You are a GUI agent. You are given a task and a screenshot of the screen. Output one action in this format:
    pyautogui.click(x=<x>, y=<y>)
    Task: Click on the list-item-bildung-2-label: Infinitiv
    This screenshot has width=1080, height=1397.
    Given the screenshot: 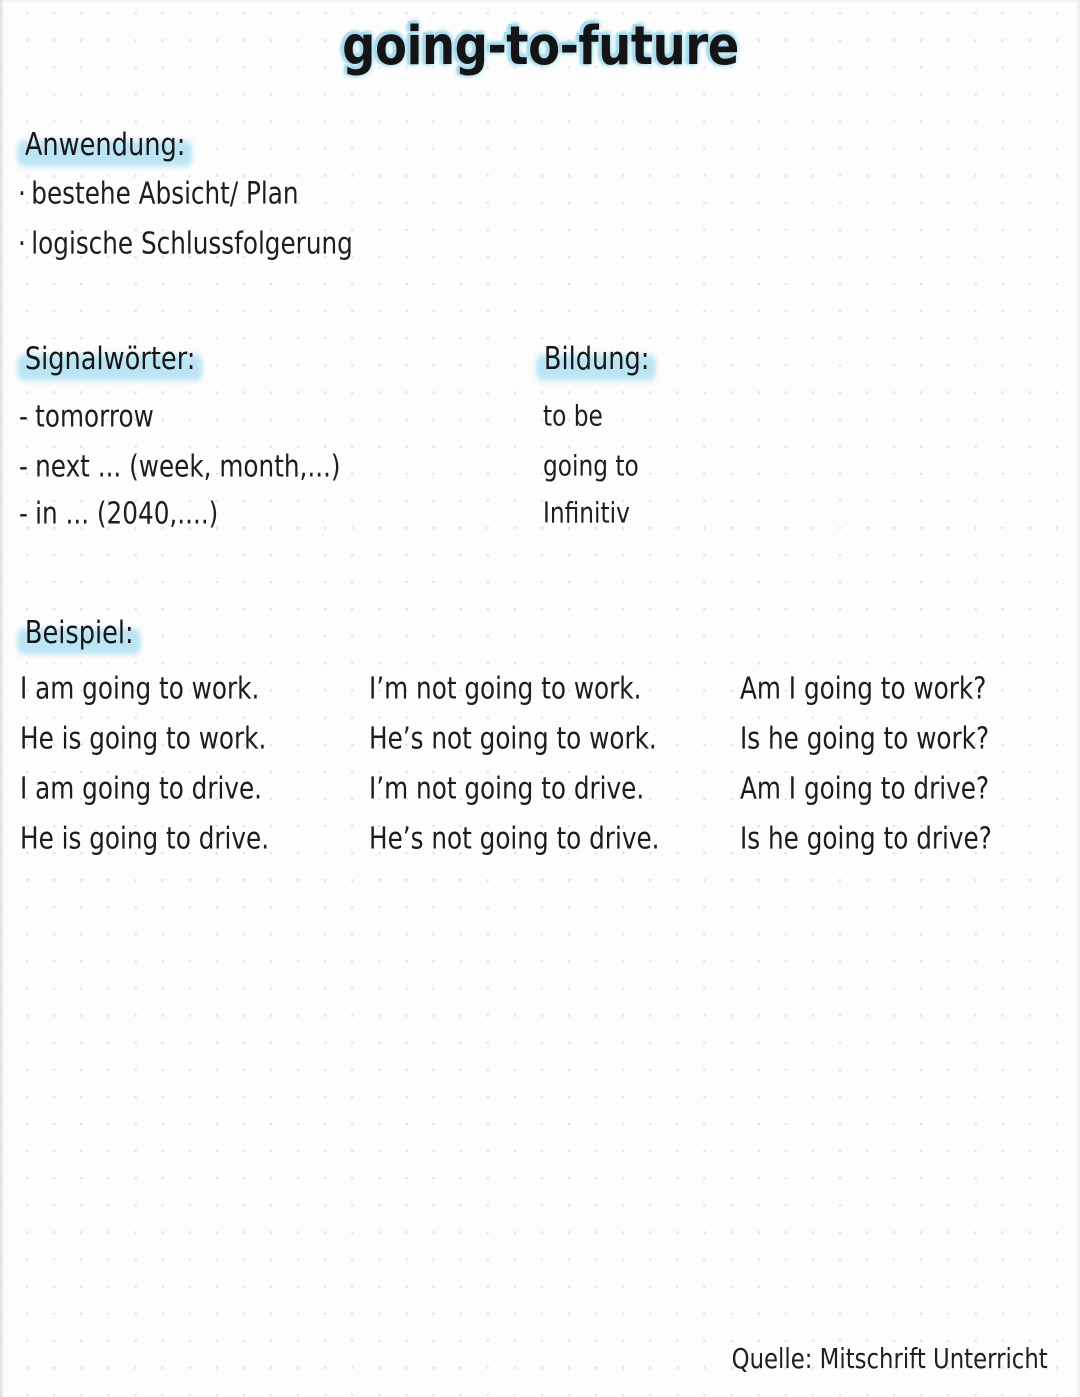 What is the action you would take?
    pyautogui.click(x=586, y=512)
    